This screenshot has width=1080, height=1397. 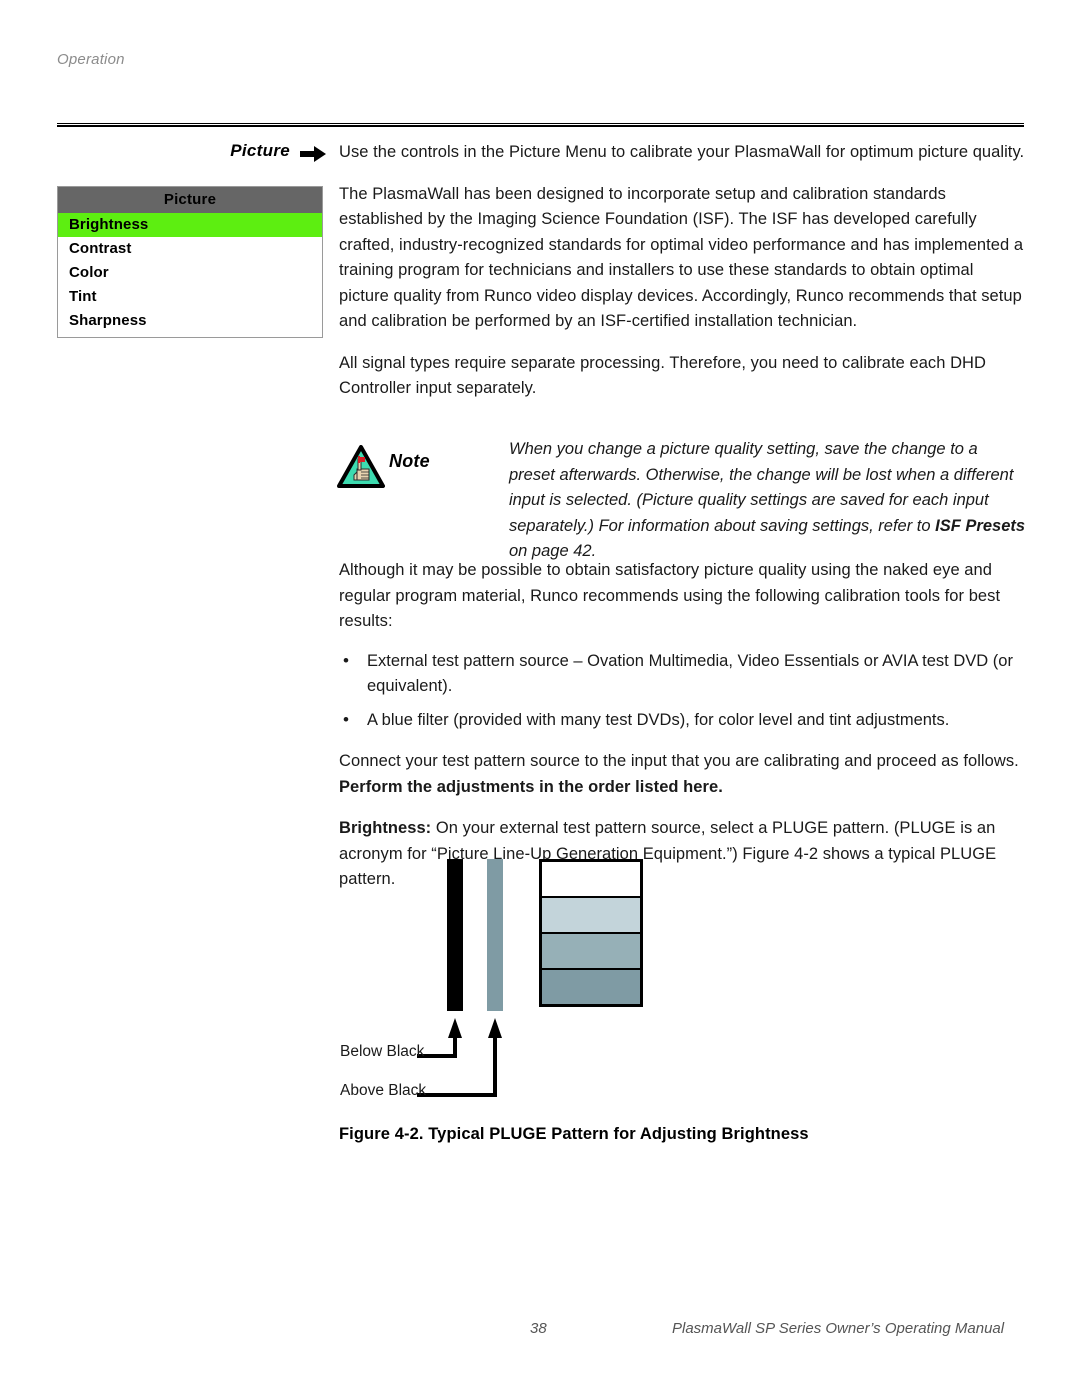 What do you see at coordinates (190, 321) in the screenshot?
I see `osd-item-sharpness: Sharpness` at bounding box center [190, 321].